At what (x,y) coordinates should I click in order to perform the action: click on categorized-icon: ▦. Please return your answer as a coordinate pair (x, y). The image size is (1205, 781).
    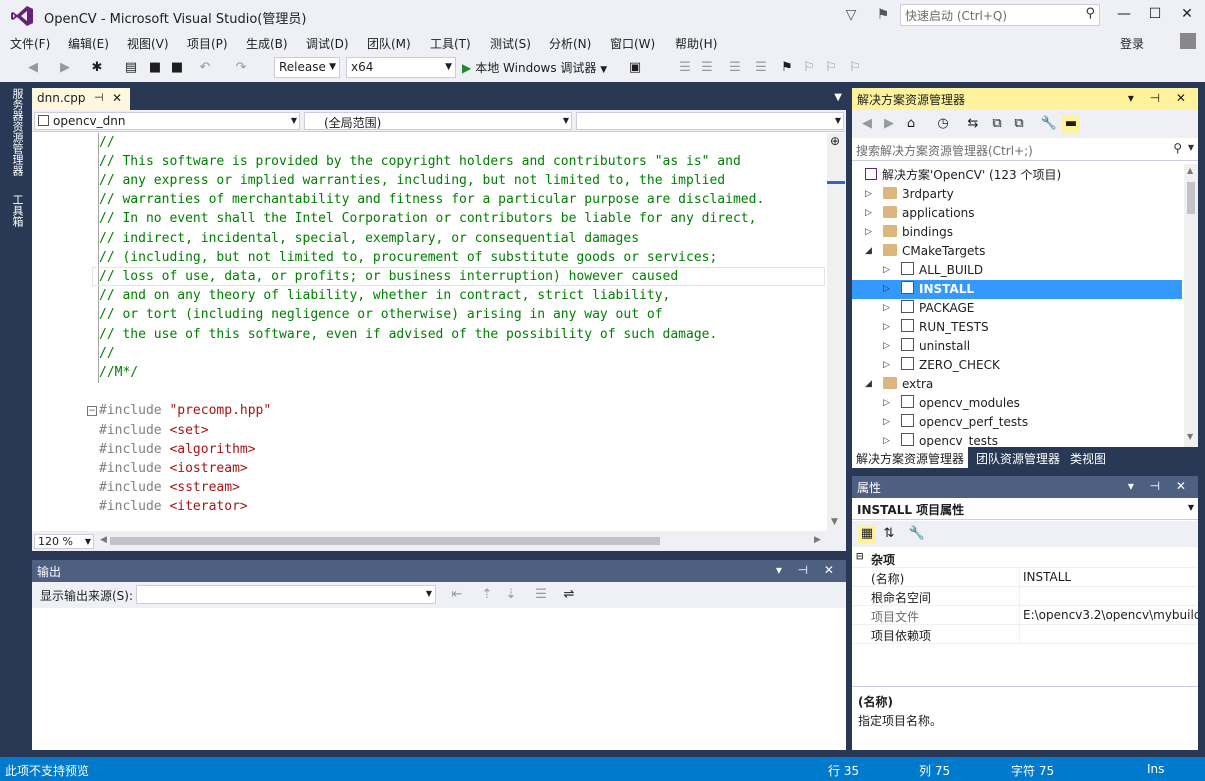
    Looking at the image, I should click on (867, 534).